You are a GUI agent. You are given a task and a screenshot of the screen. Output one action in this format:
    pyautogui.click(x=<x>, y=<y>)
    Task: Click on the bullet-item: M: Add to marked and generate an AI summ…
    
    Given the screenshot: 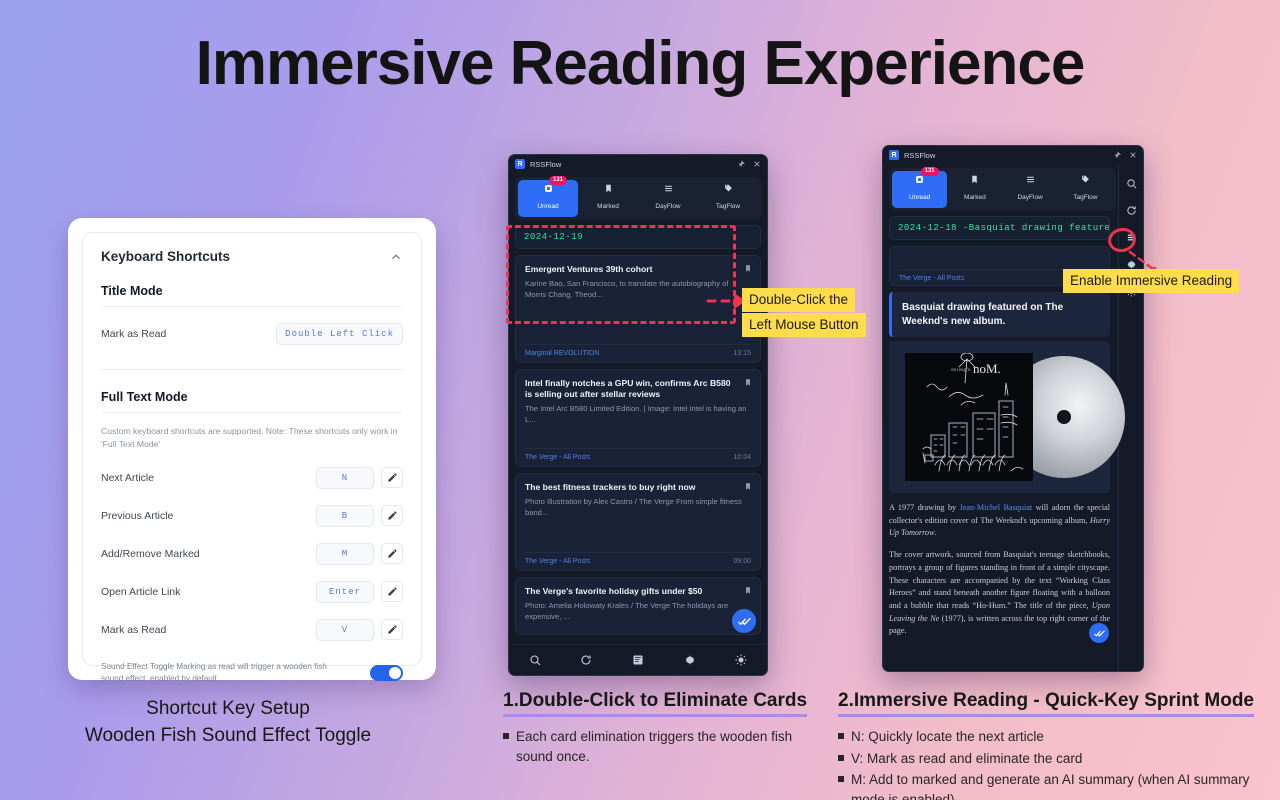 What is the action you would take?
    pyautogui.click(x=1056, y=785)
    